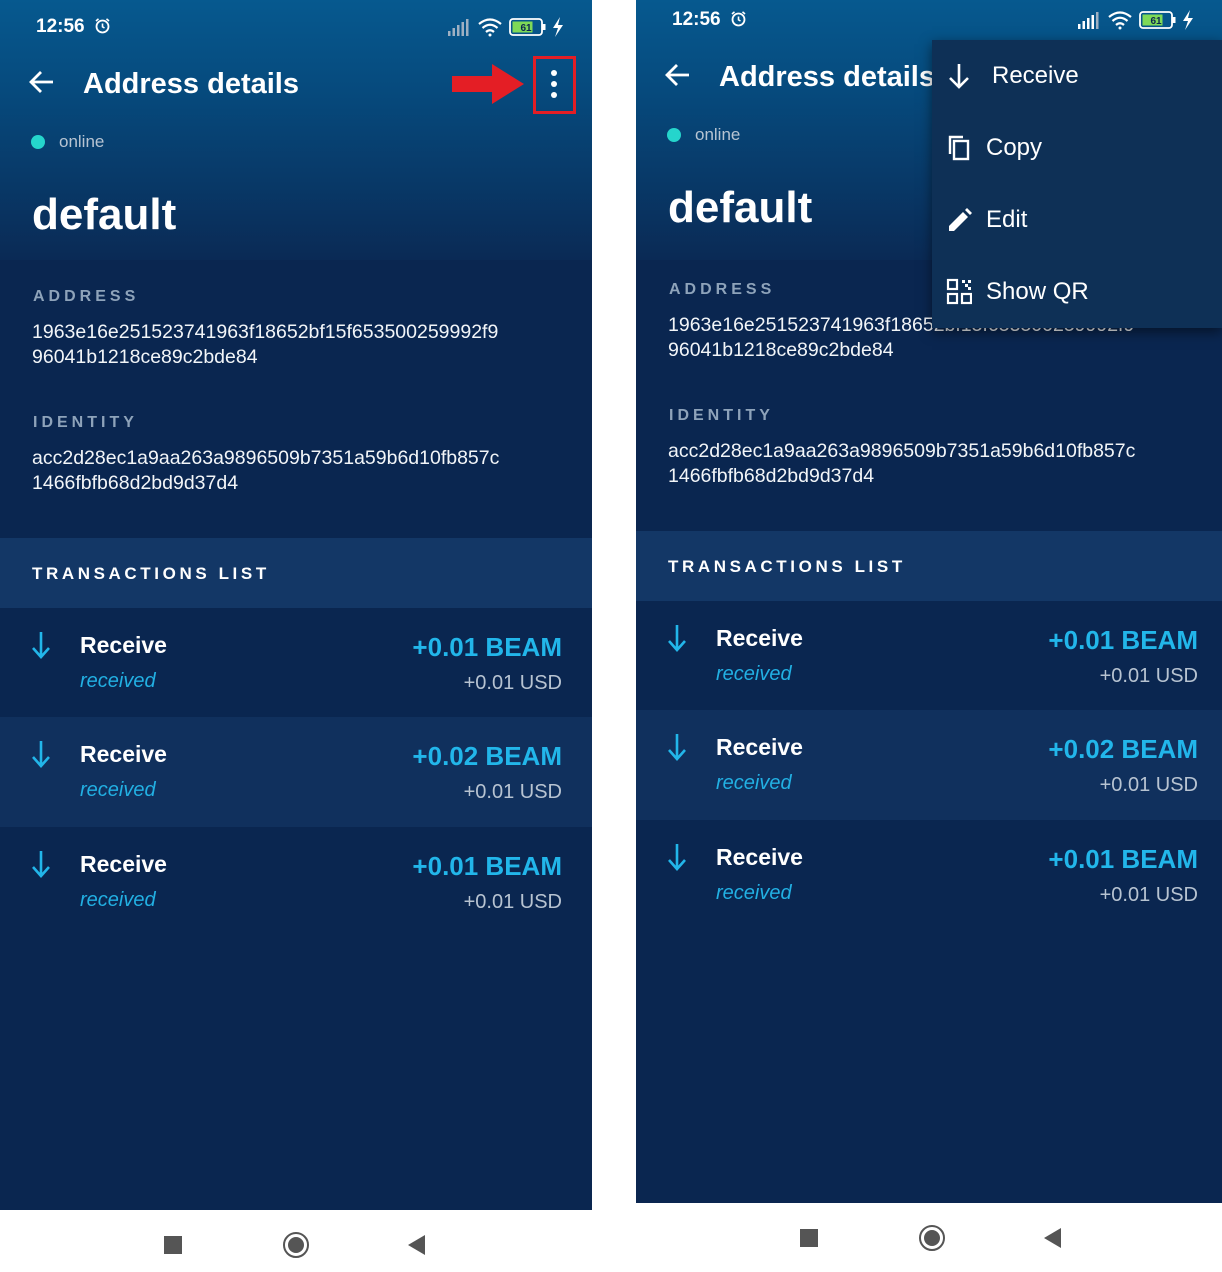  What do you see at coordinates (310, 84) in the screenshot?
I see `app-bar: Address details` at bounding box center [310, 84].